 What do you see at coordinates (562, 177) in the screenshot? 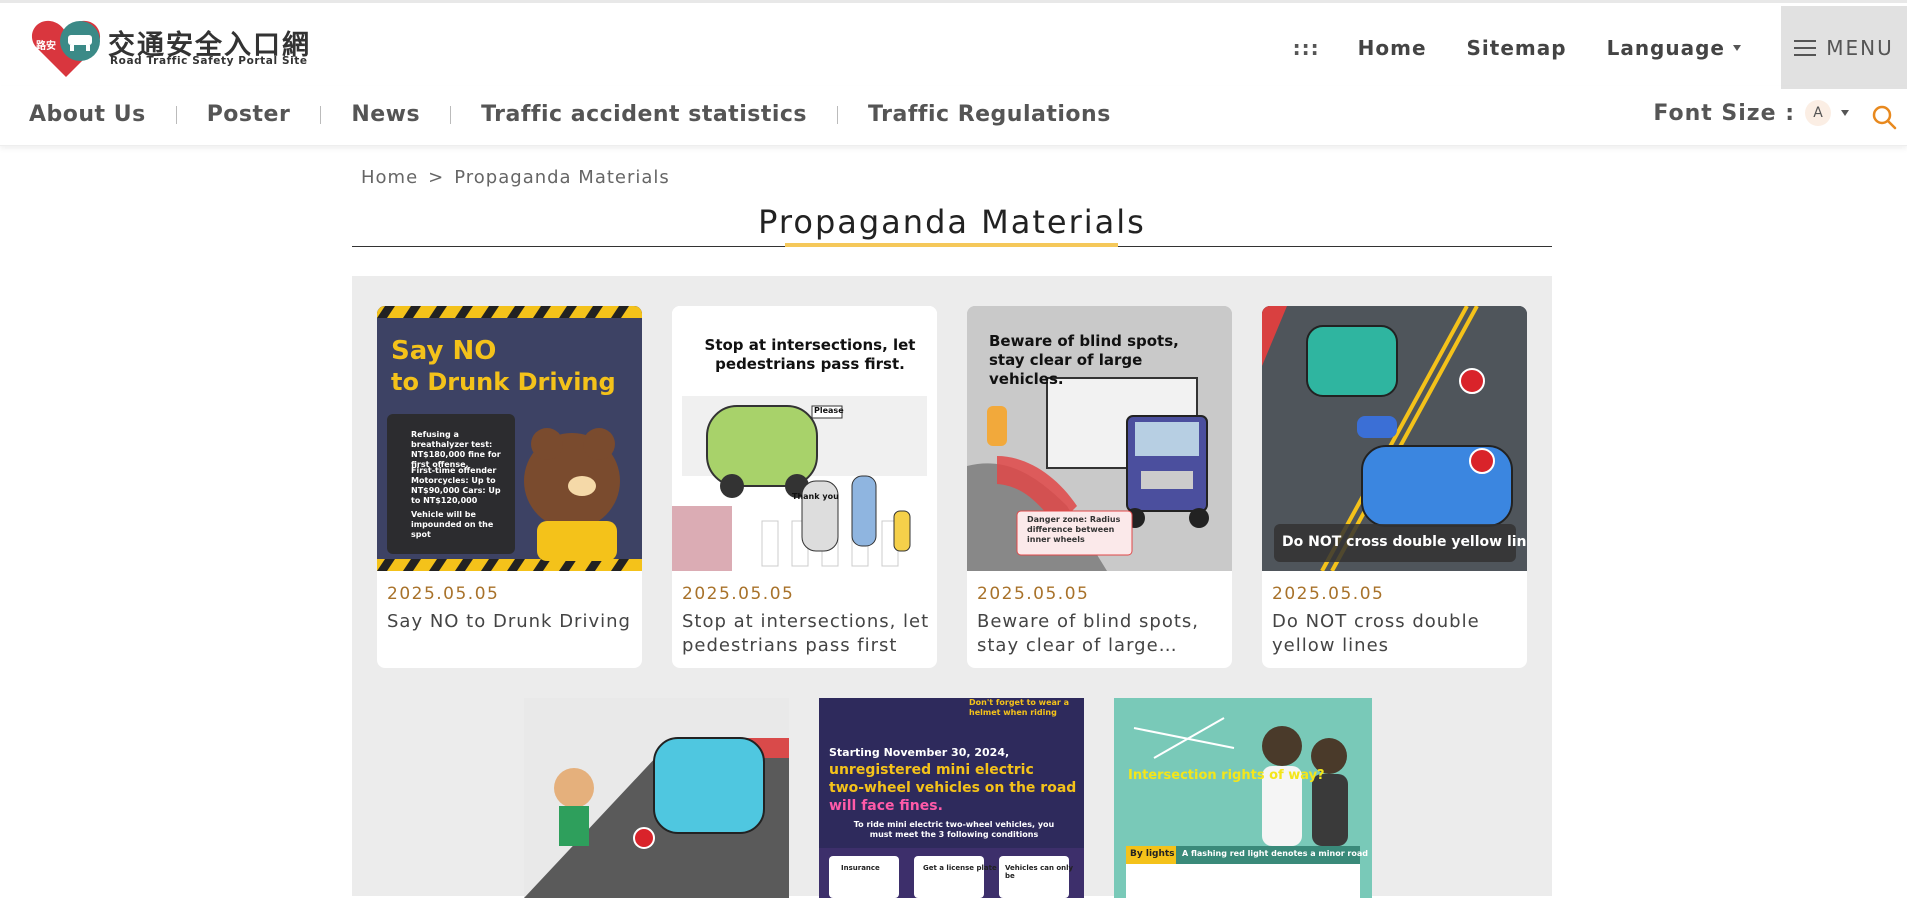
I see `breadcrumb-current: Propaganda Materials` at bounding box center [562, 177].